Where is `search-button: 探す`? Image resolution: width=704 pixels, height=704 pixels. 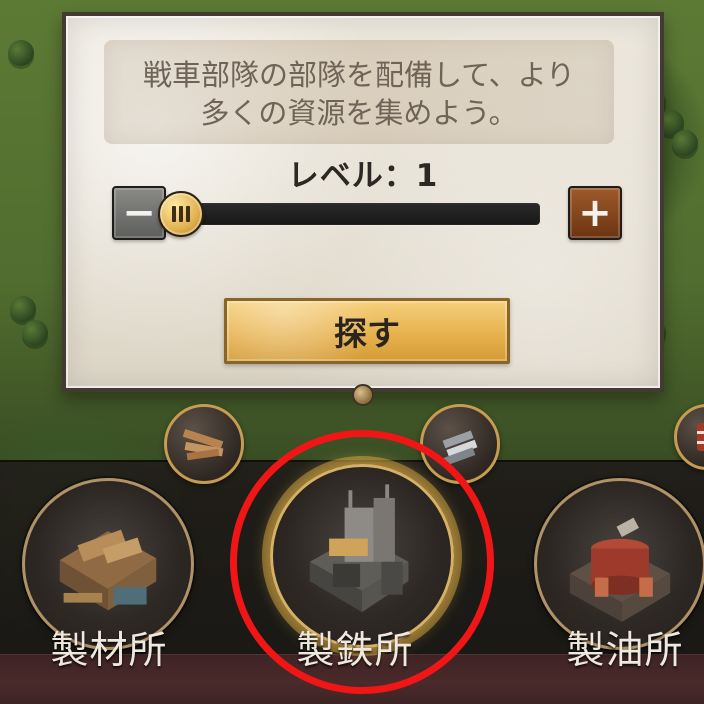
search-button: 探す is located at coordinates (367, 331).